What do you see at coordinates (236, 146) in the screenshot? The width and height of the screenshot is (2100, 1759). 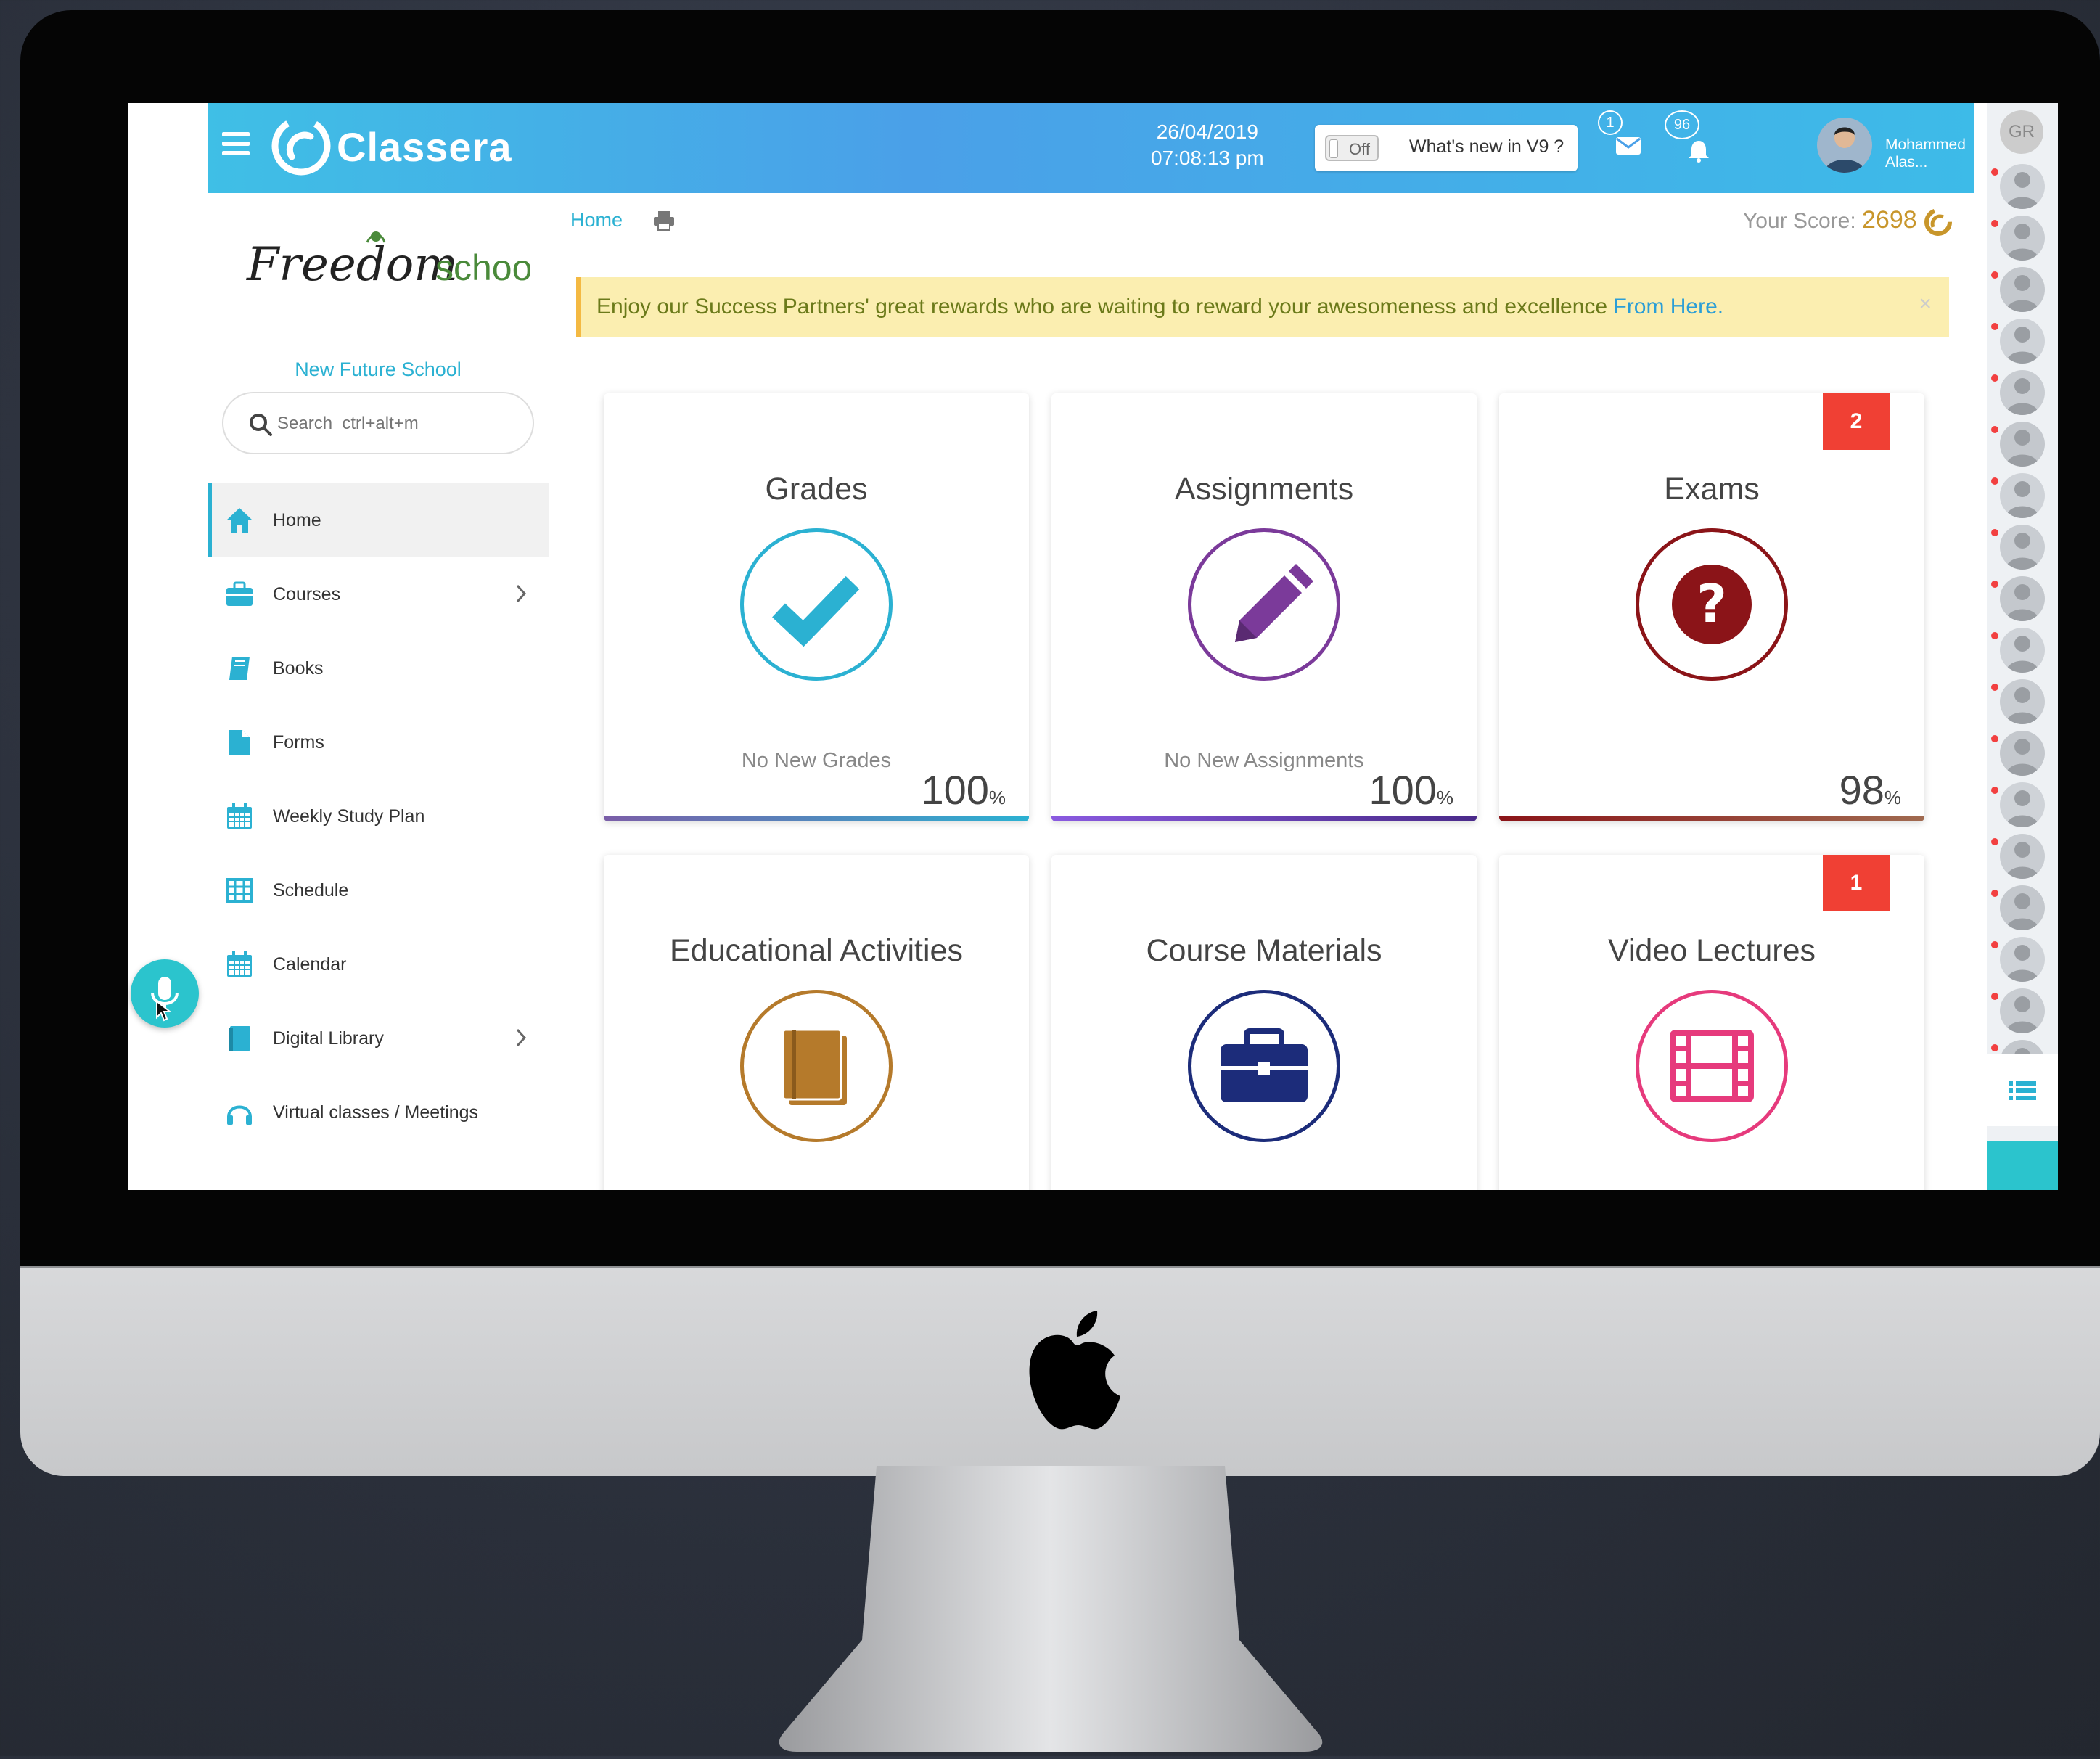 I see `menu-icon` at bounding box center [236, 146].